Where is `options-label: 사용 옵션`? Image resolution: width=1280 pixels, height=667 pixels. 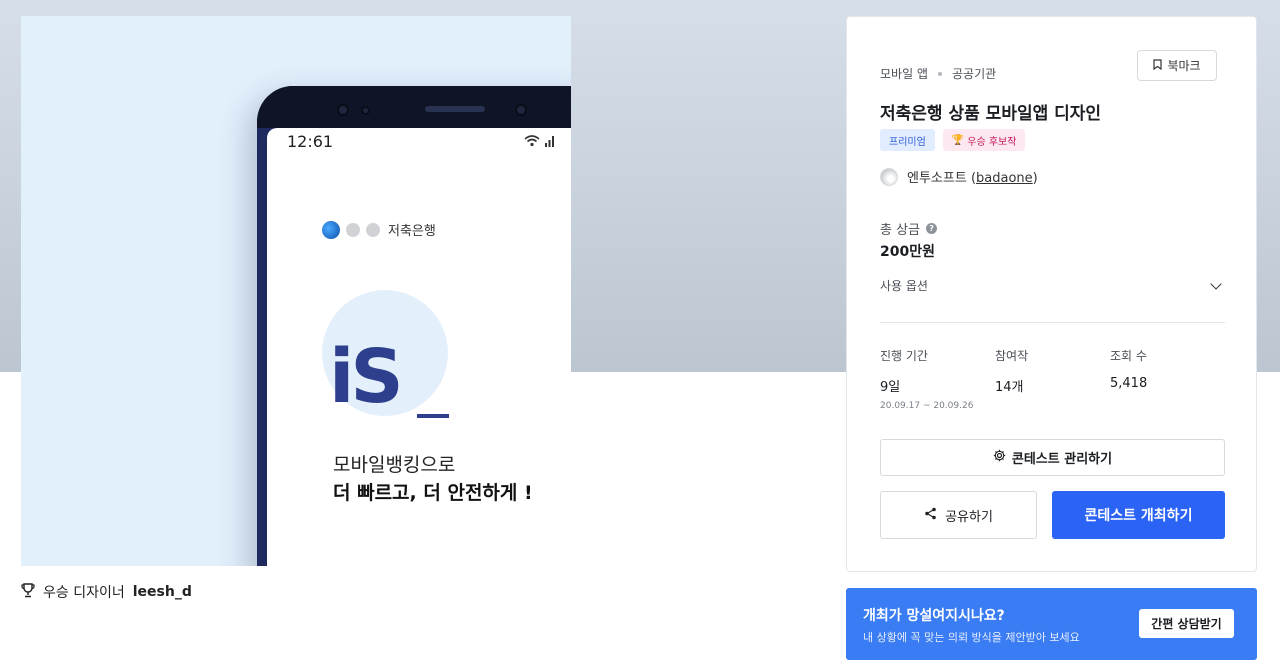 options-label: 사용 옵션 is located at coordinates (904, 286).